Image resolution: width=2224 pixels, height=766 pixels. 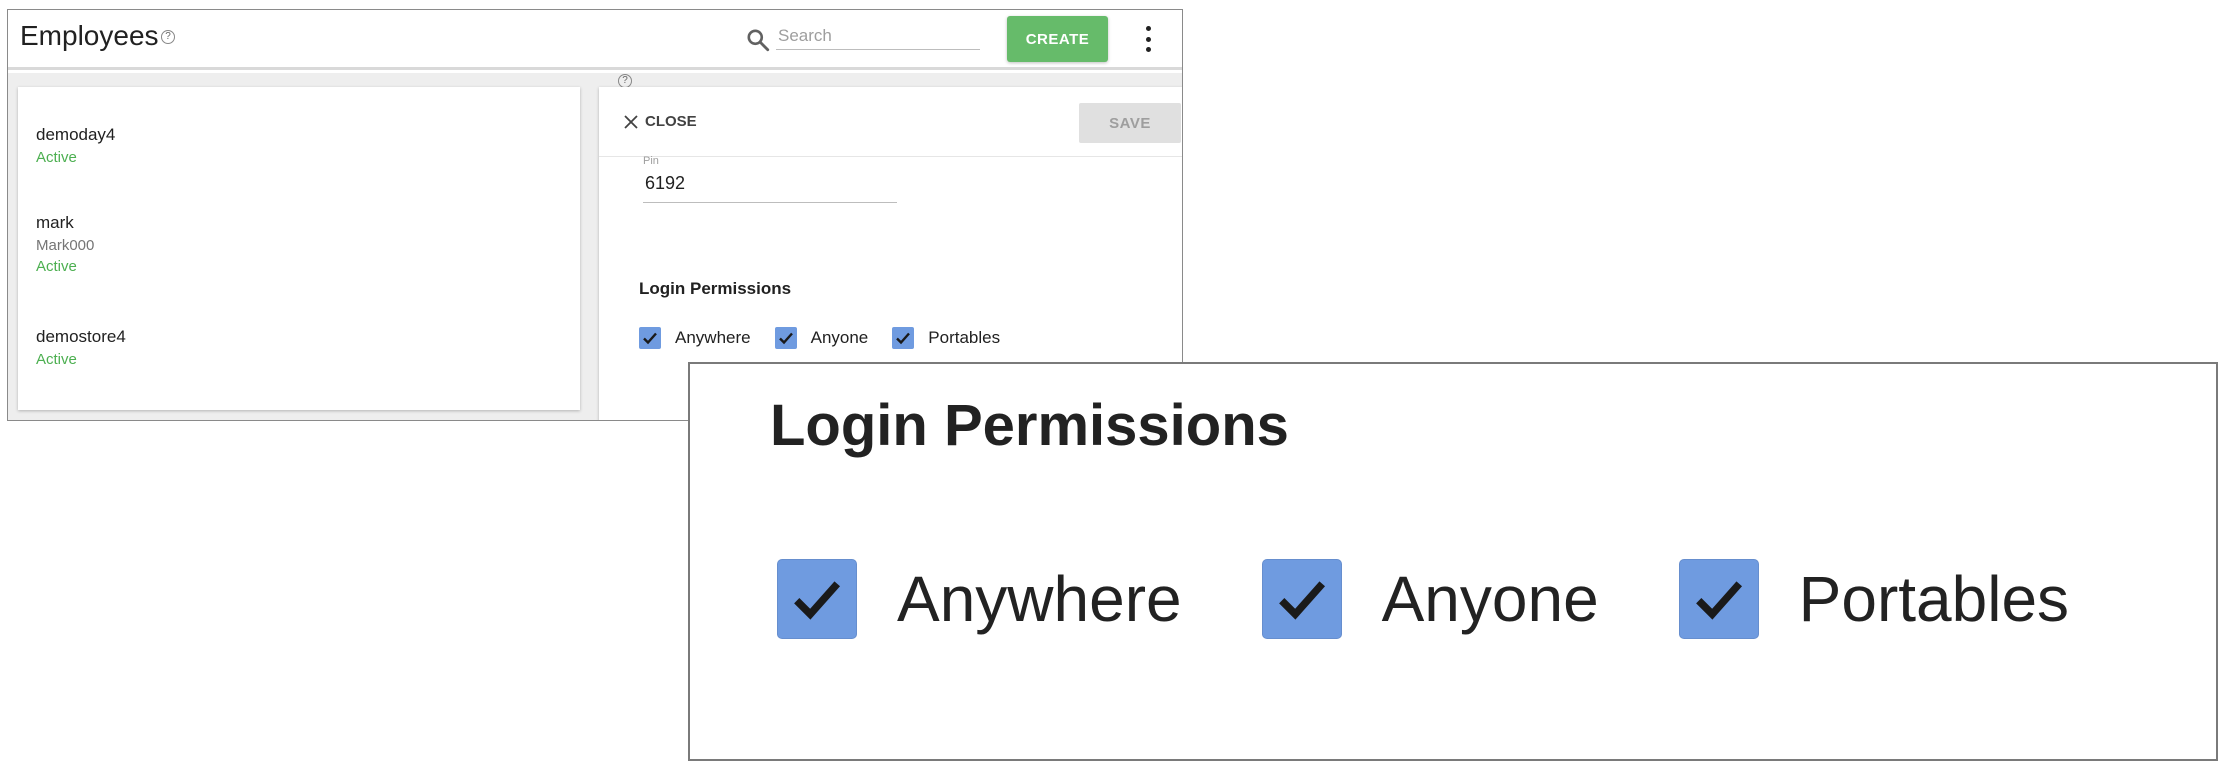 What do you see at coordinates (651, 161) in the screenshot?
I see `pin-field-label: Pin` at bounding box center [651, 161].